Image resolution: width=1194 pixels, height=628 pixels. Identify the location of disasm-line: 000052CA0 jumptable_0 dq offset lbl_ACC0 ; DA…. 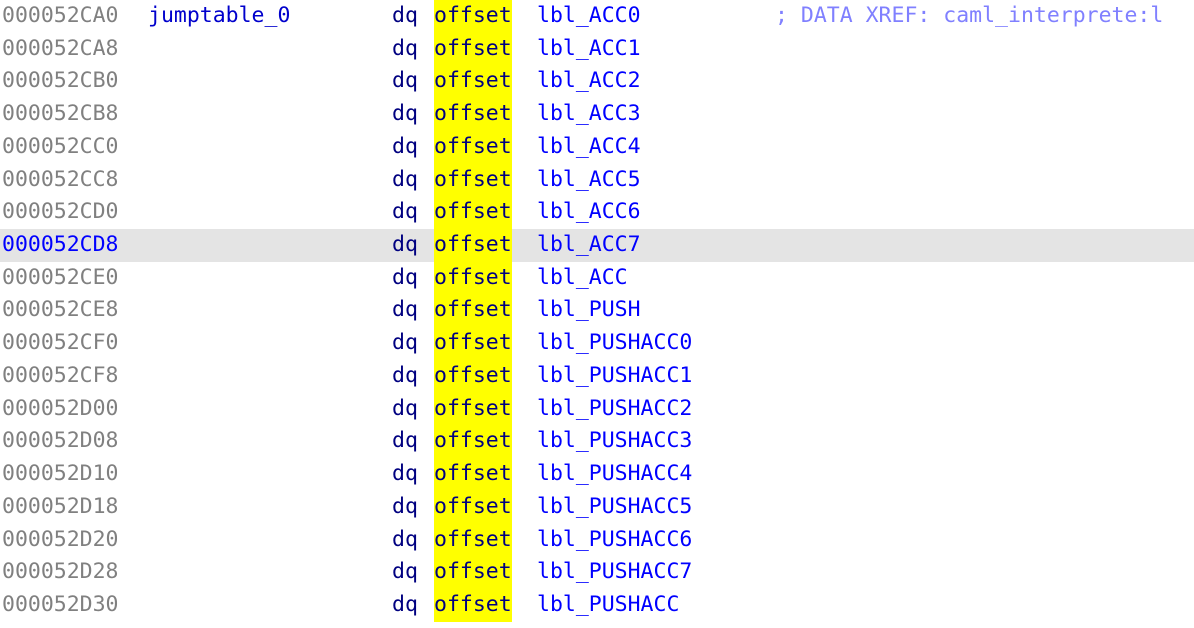
(597, 16).